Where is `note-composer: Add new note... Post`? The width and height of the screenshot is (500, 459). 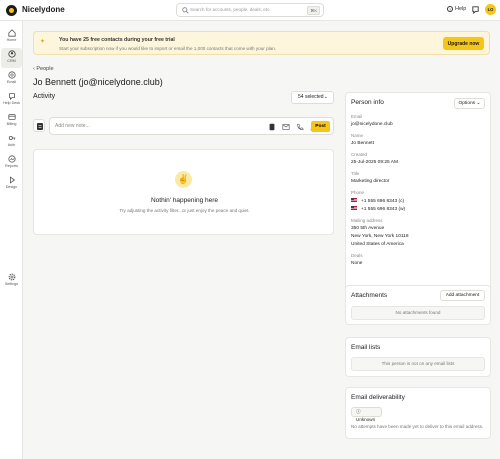 note-composer: Add new note... Post is located at coordinates (183, 126).